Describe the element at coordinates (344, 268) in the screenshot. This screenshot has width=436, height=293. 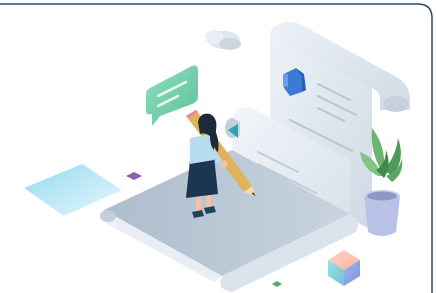
I see `isometric-cube-icon` at that location.